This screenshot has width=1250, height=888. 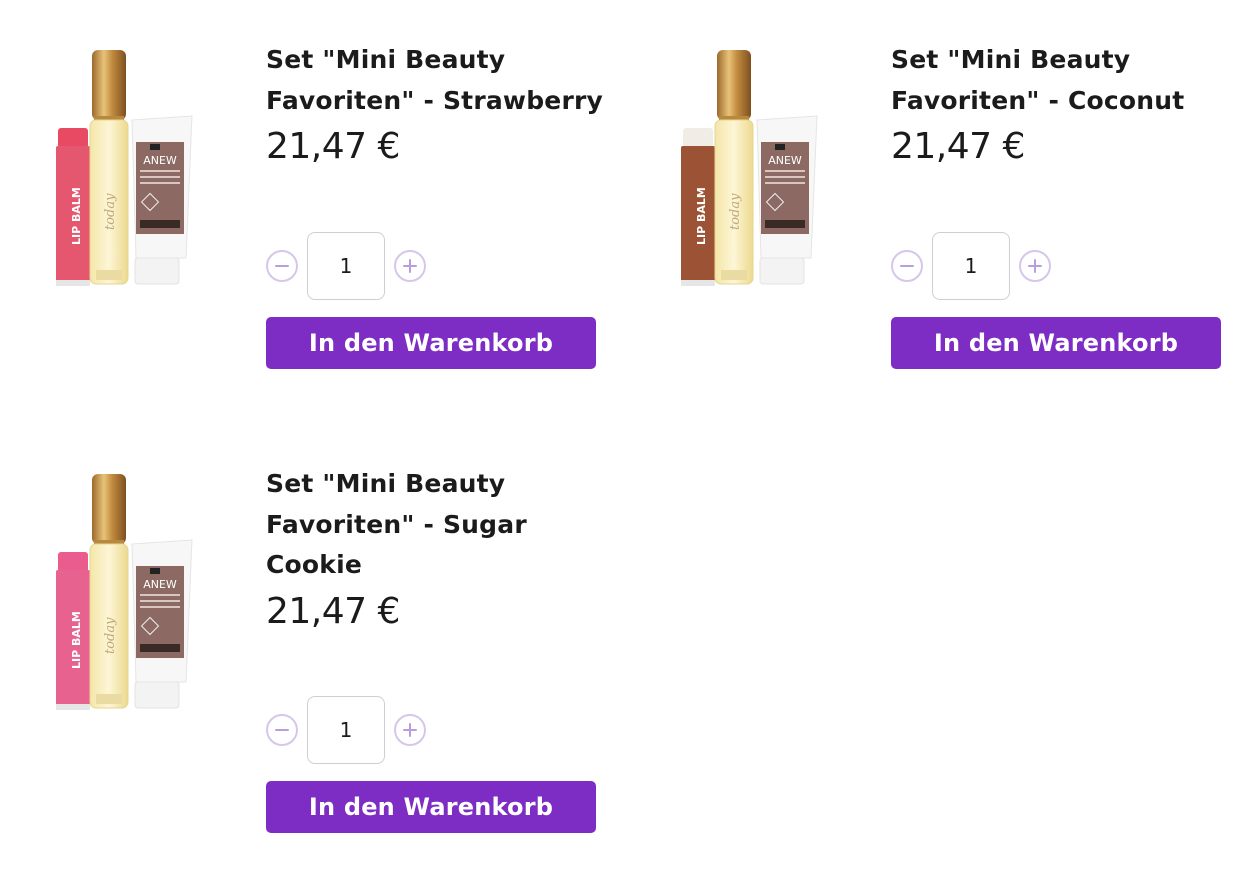 I want to click on product-title: Set "Mini Beauty Favoriten" - Strawberry, so click(x=446, y=80).